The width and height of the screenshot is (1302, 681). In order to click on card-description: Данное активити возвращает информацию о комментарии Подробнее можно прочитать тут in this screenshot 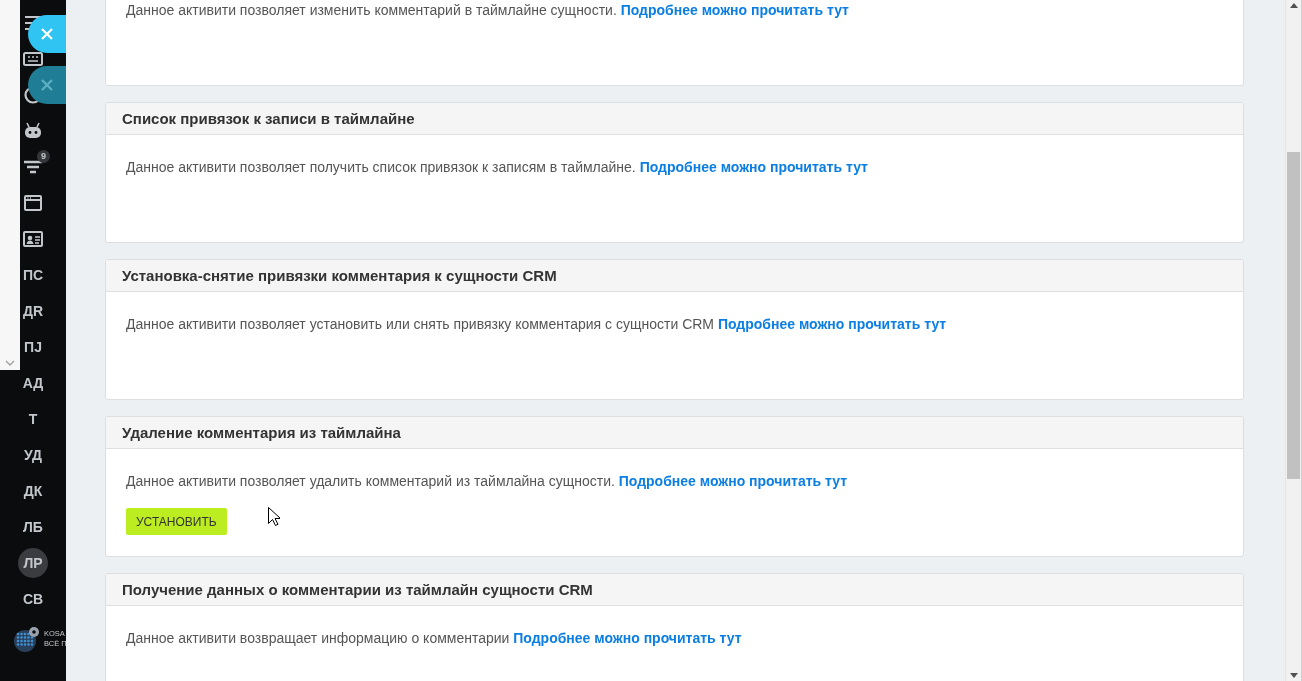, I will do `click(434, 638)`.